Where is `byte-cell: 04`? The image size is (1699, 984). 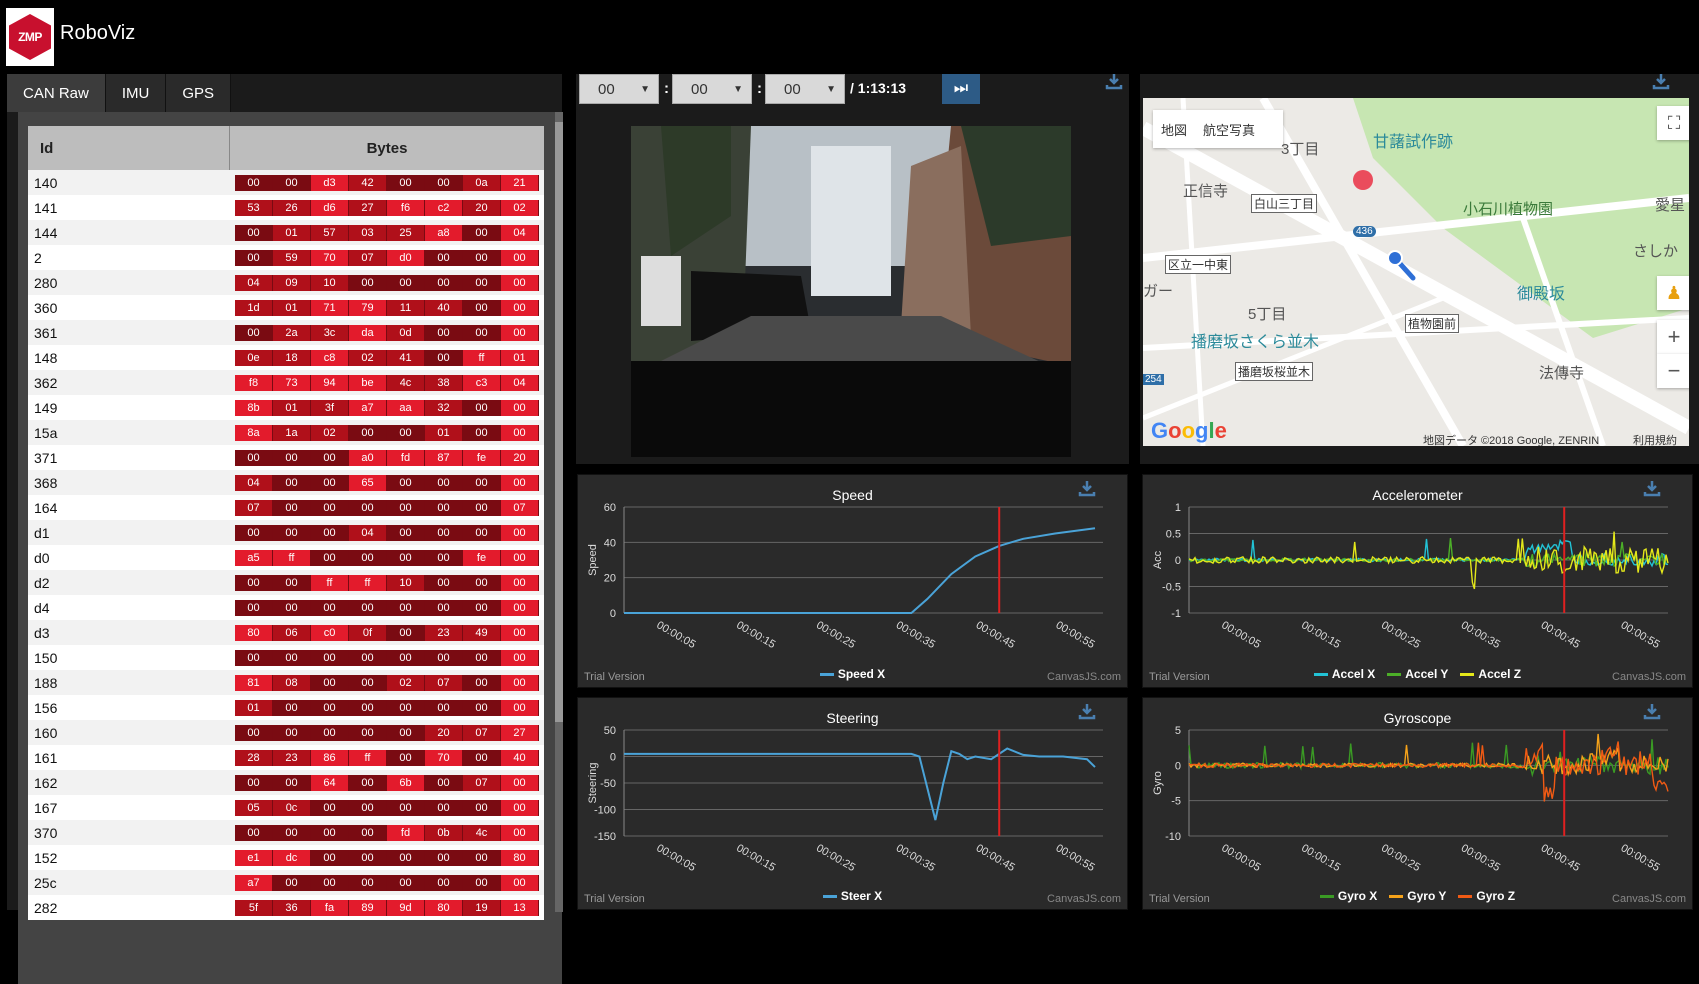
byte-cell: 04 is located at coordinates (254, 282).